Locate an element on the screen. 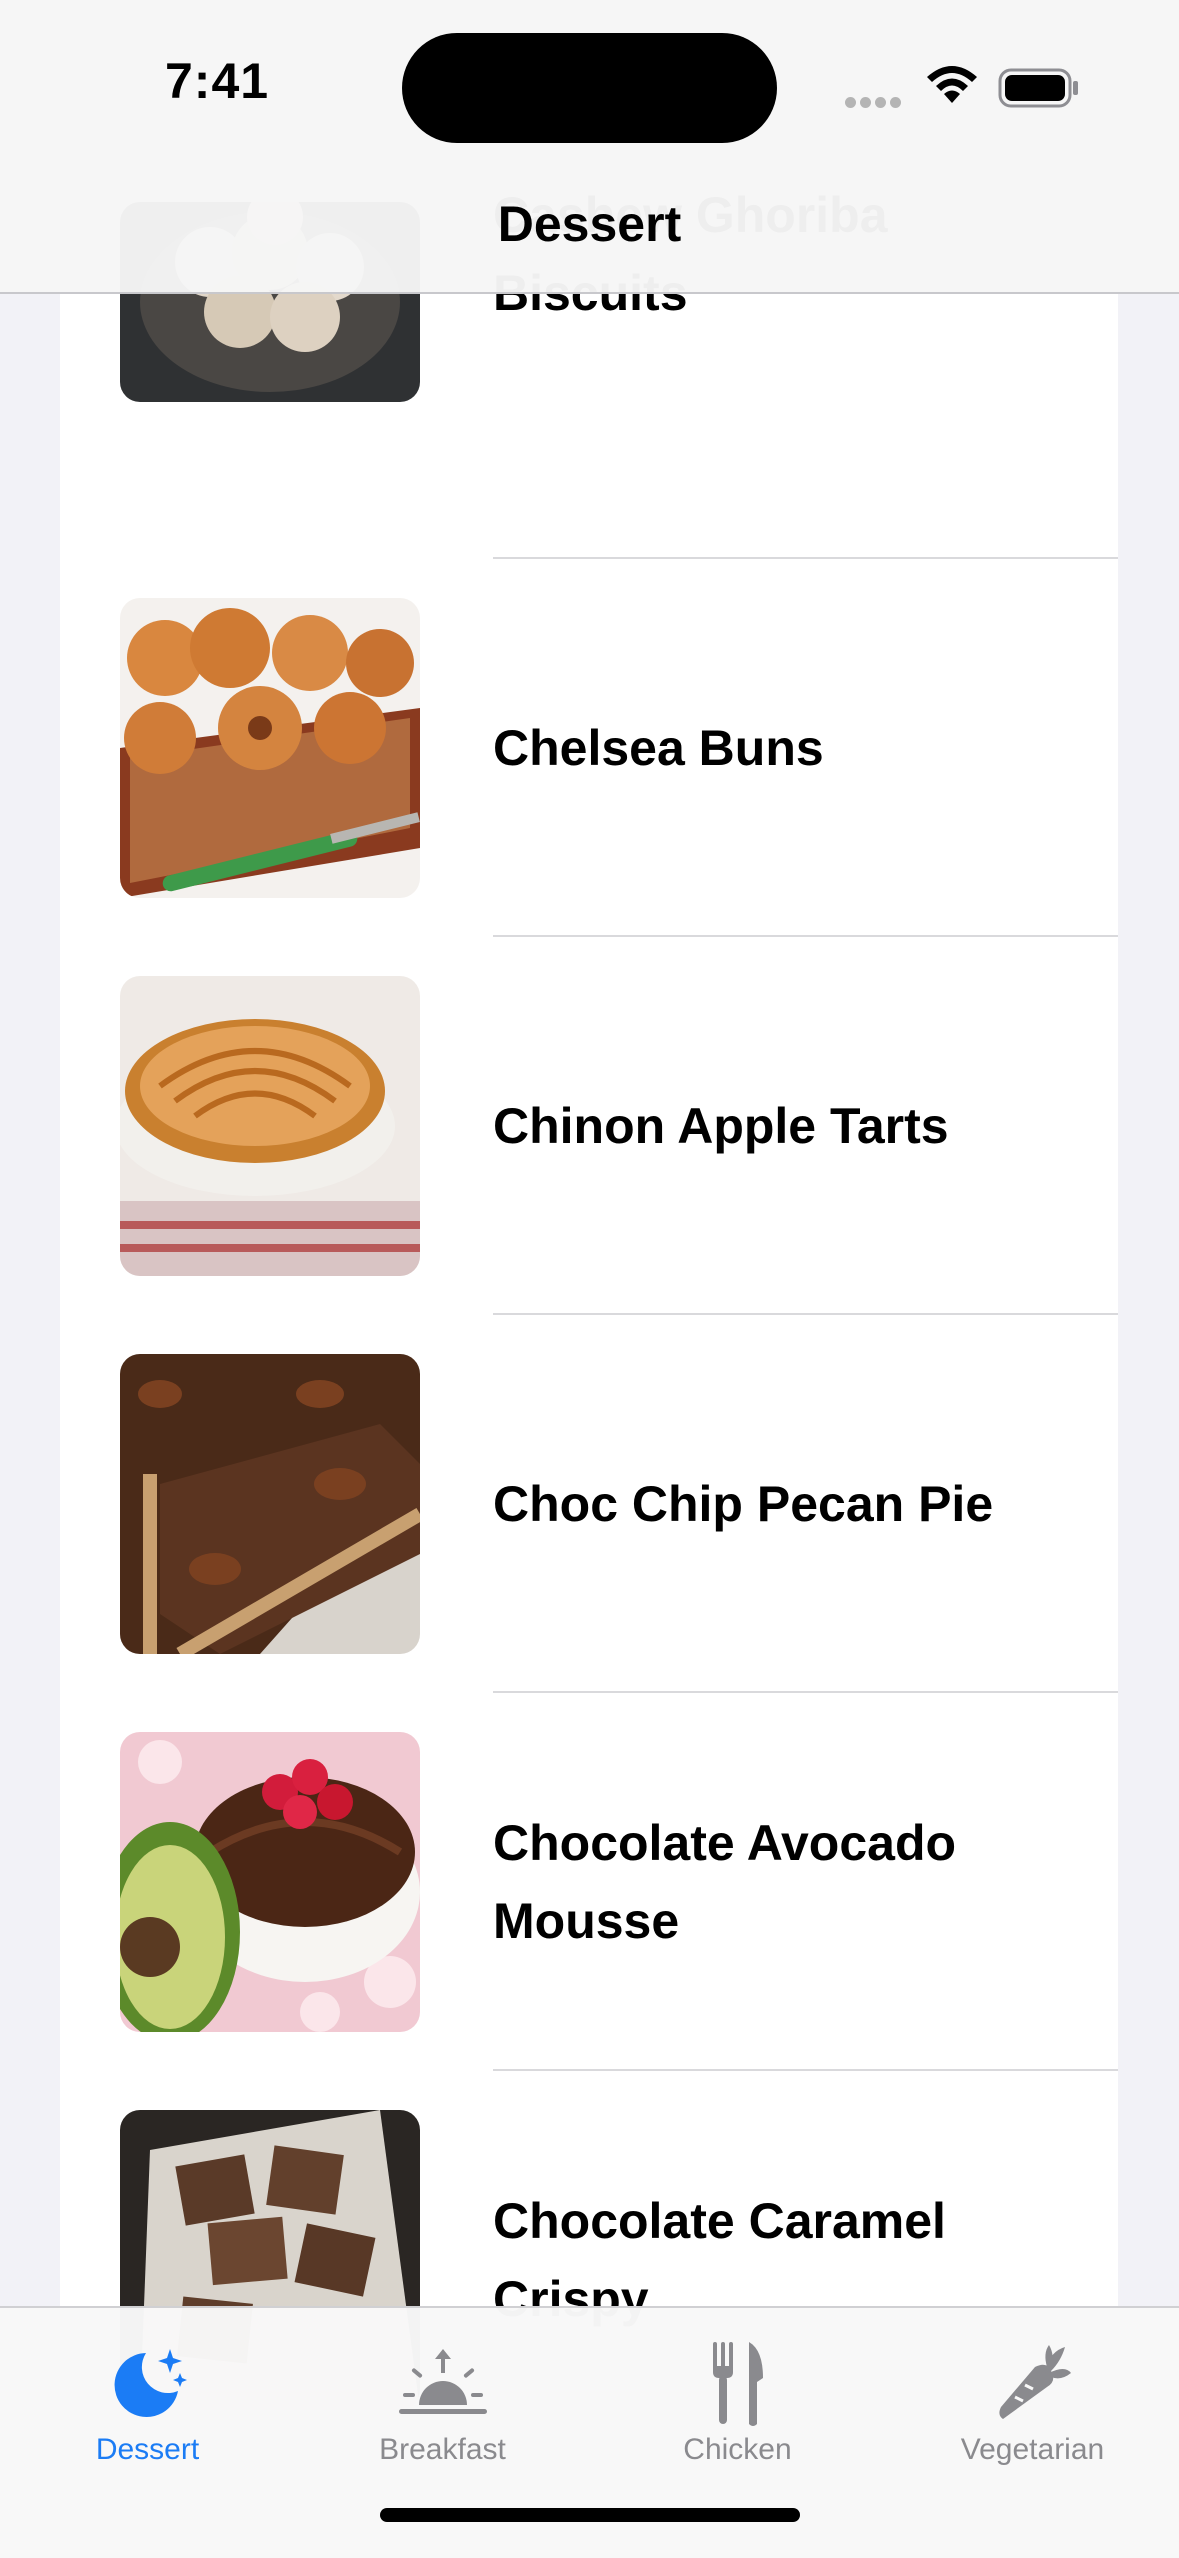 The image size is (1179, 2558). tab-label: Chicken is located at coordinates (737, 2449).